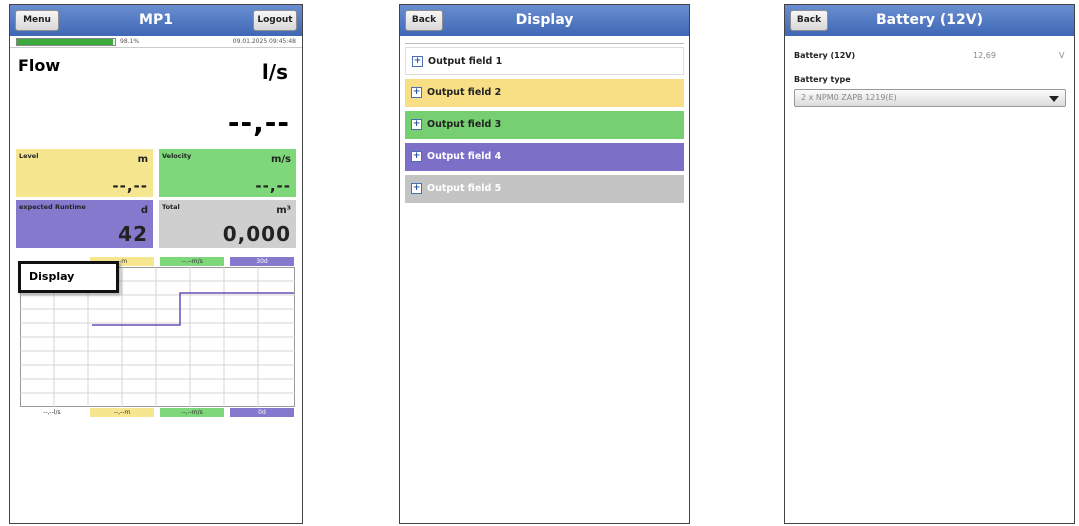 The width and height of the screenshot is (1079, 526). I want to click on status-row: 98.1% 09.01.2025 09:45:48, so click(156, 42).